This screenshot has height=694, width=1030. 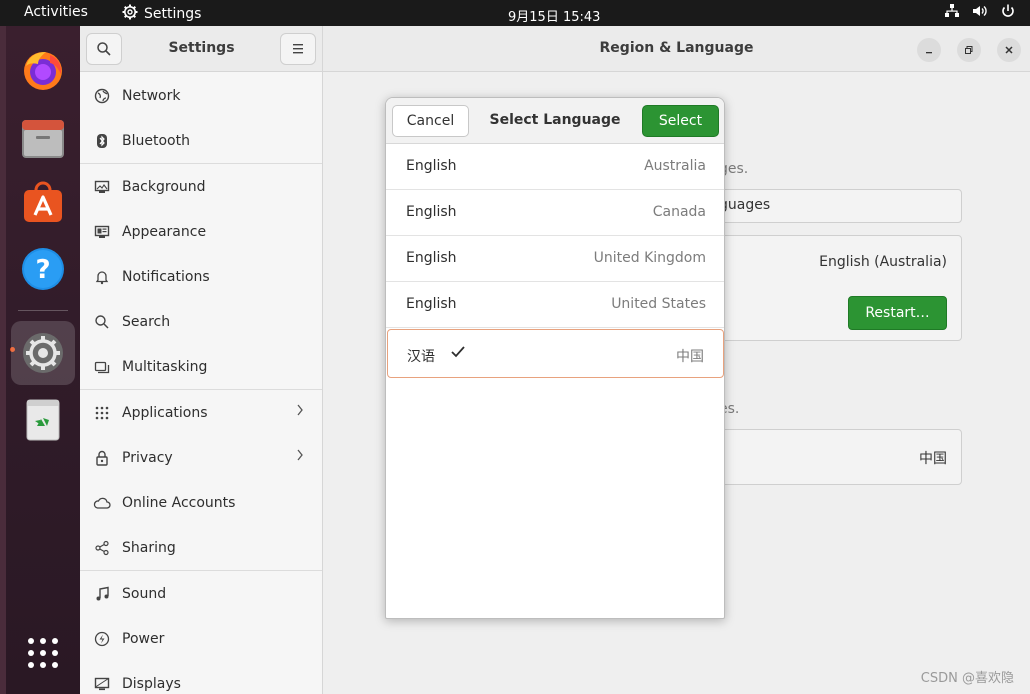 What do you see at coordinates (151, 95) in the screenshot?
I see `sidebar-item-label: Network` at bounding box center [151, 95].